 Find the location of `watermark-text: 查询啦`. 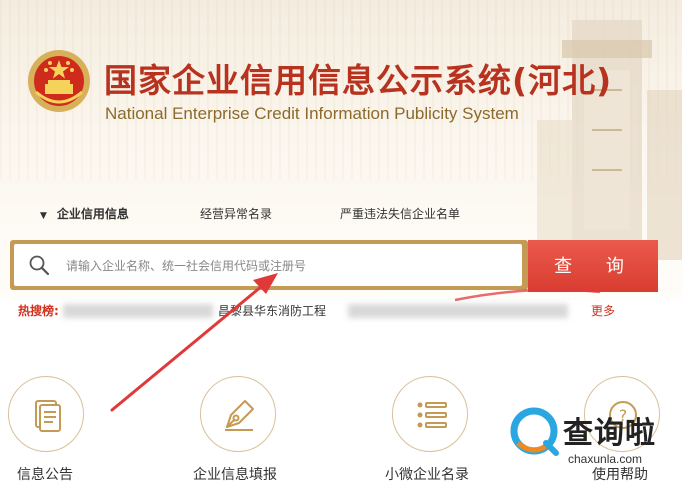

watermark-text: 查询啦 is located at coordinates (609, 433).